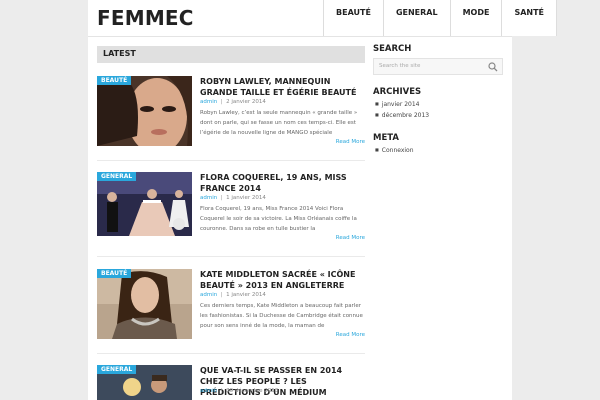 This screenshot has width=600, height=400. I want to click on search-input: Search the site, so click(438, 66).